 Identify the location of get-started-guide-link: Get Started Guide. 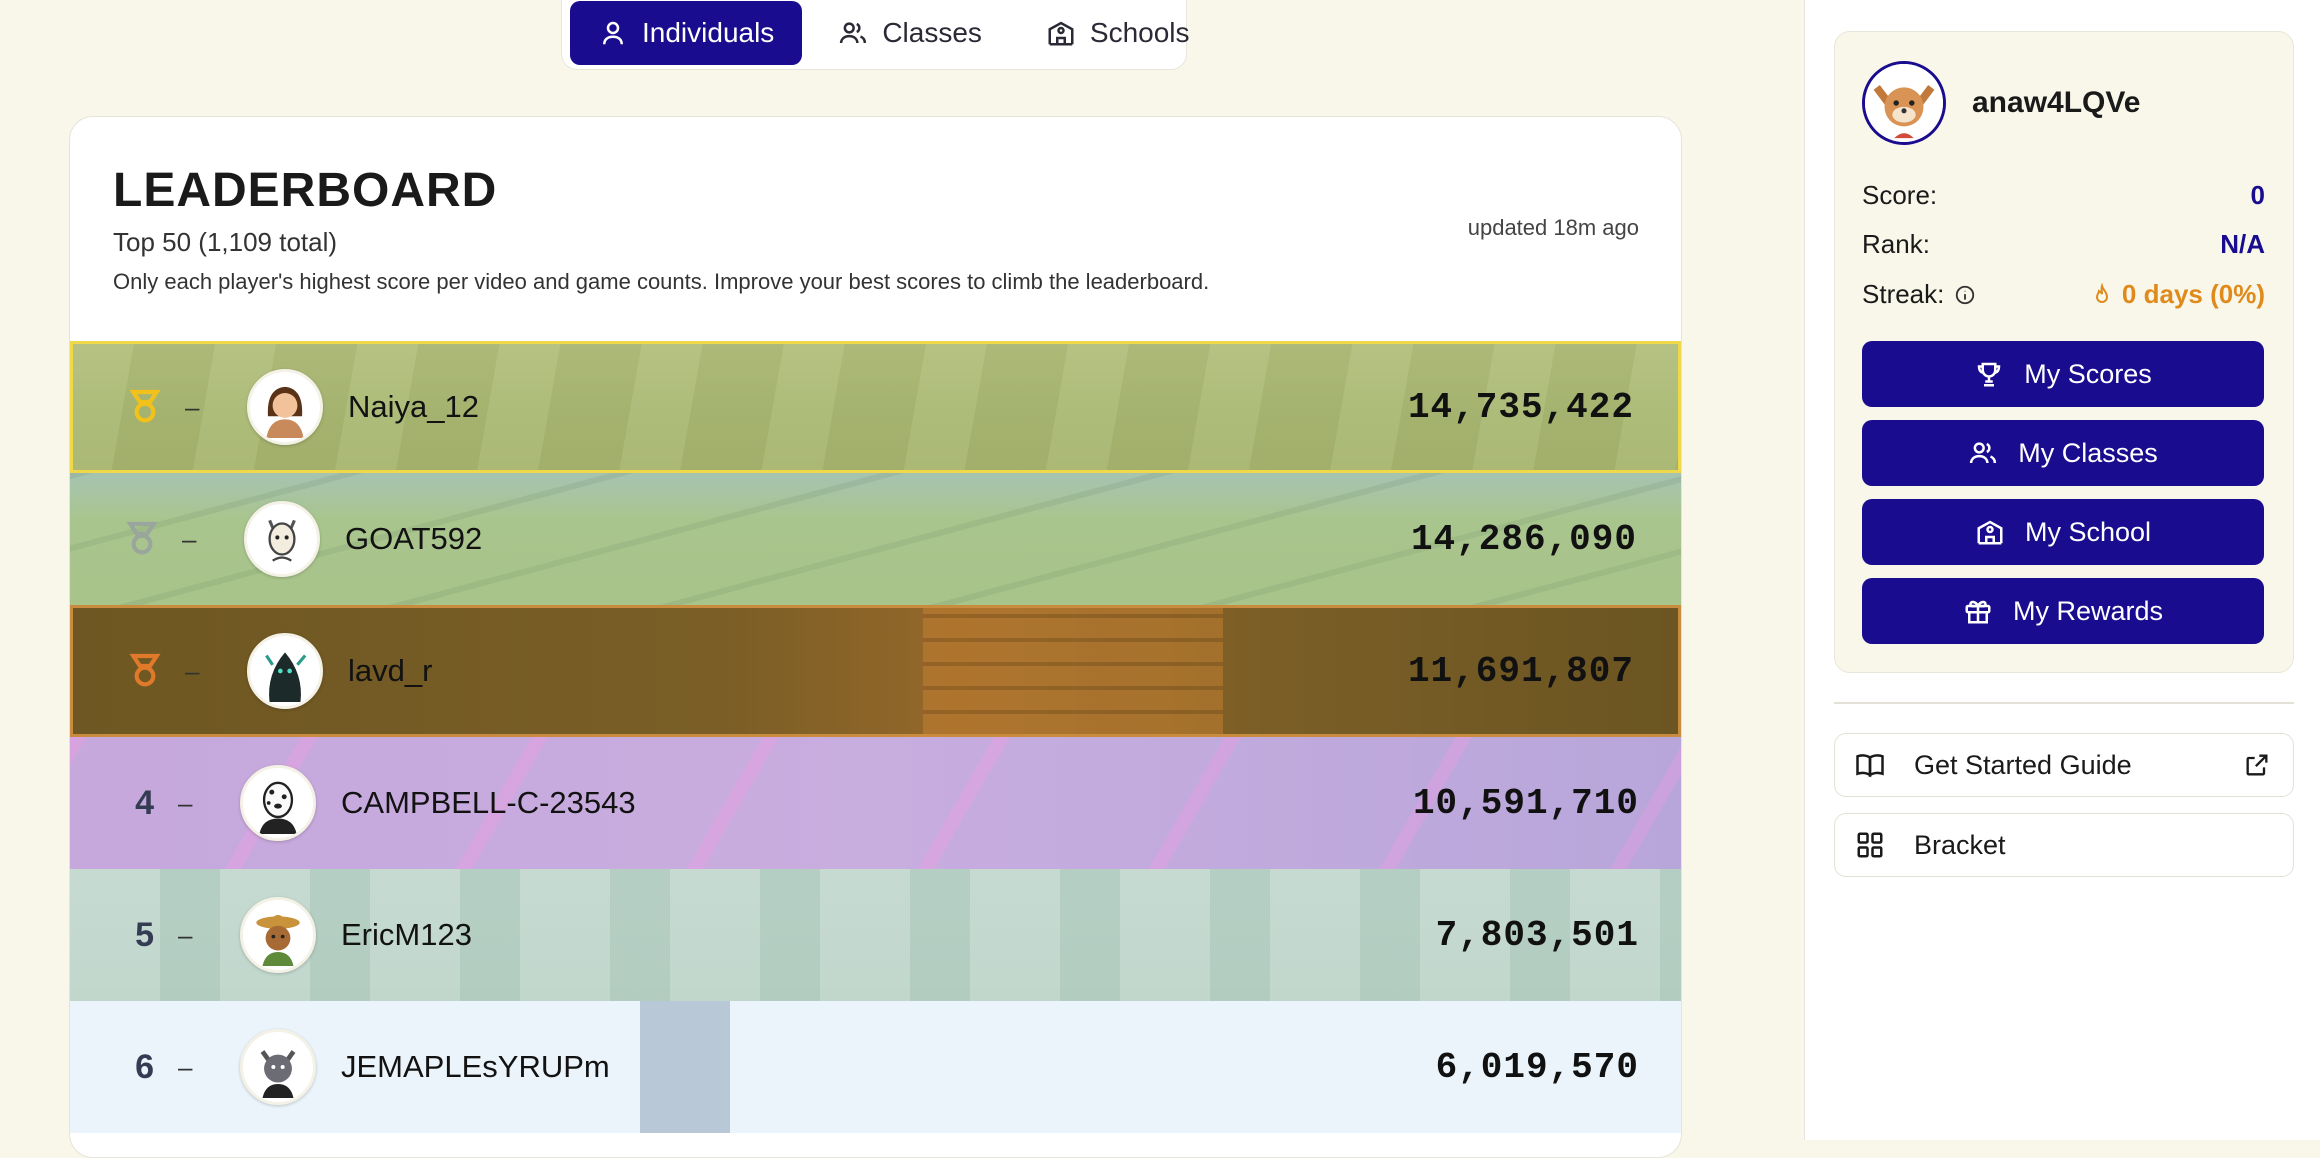
(2064, 765).